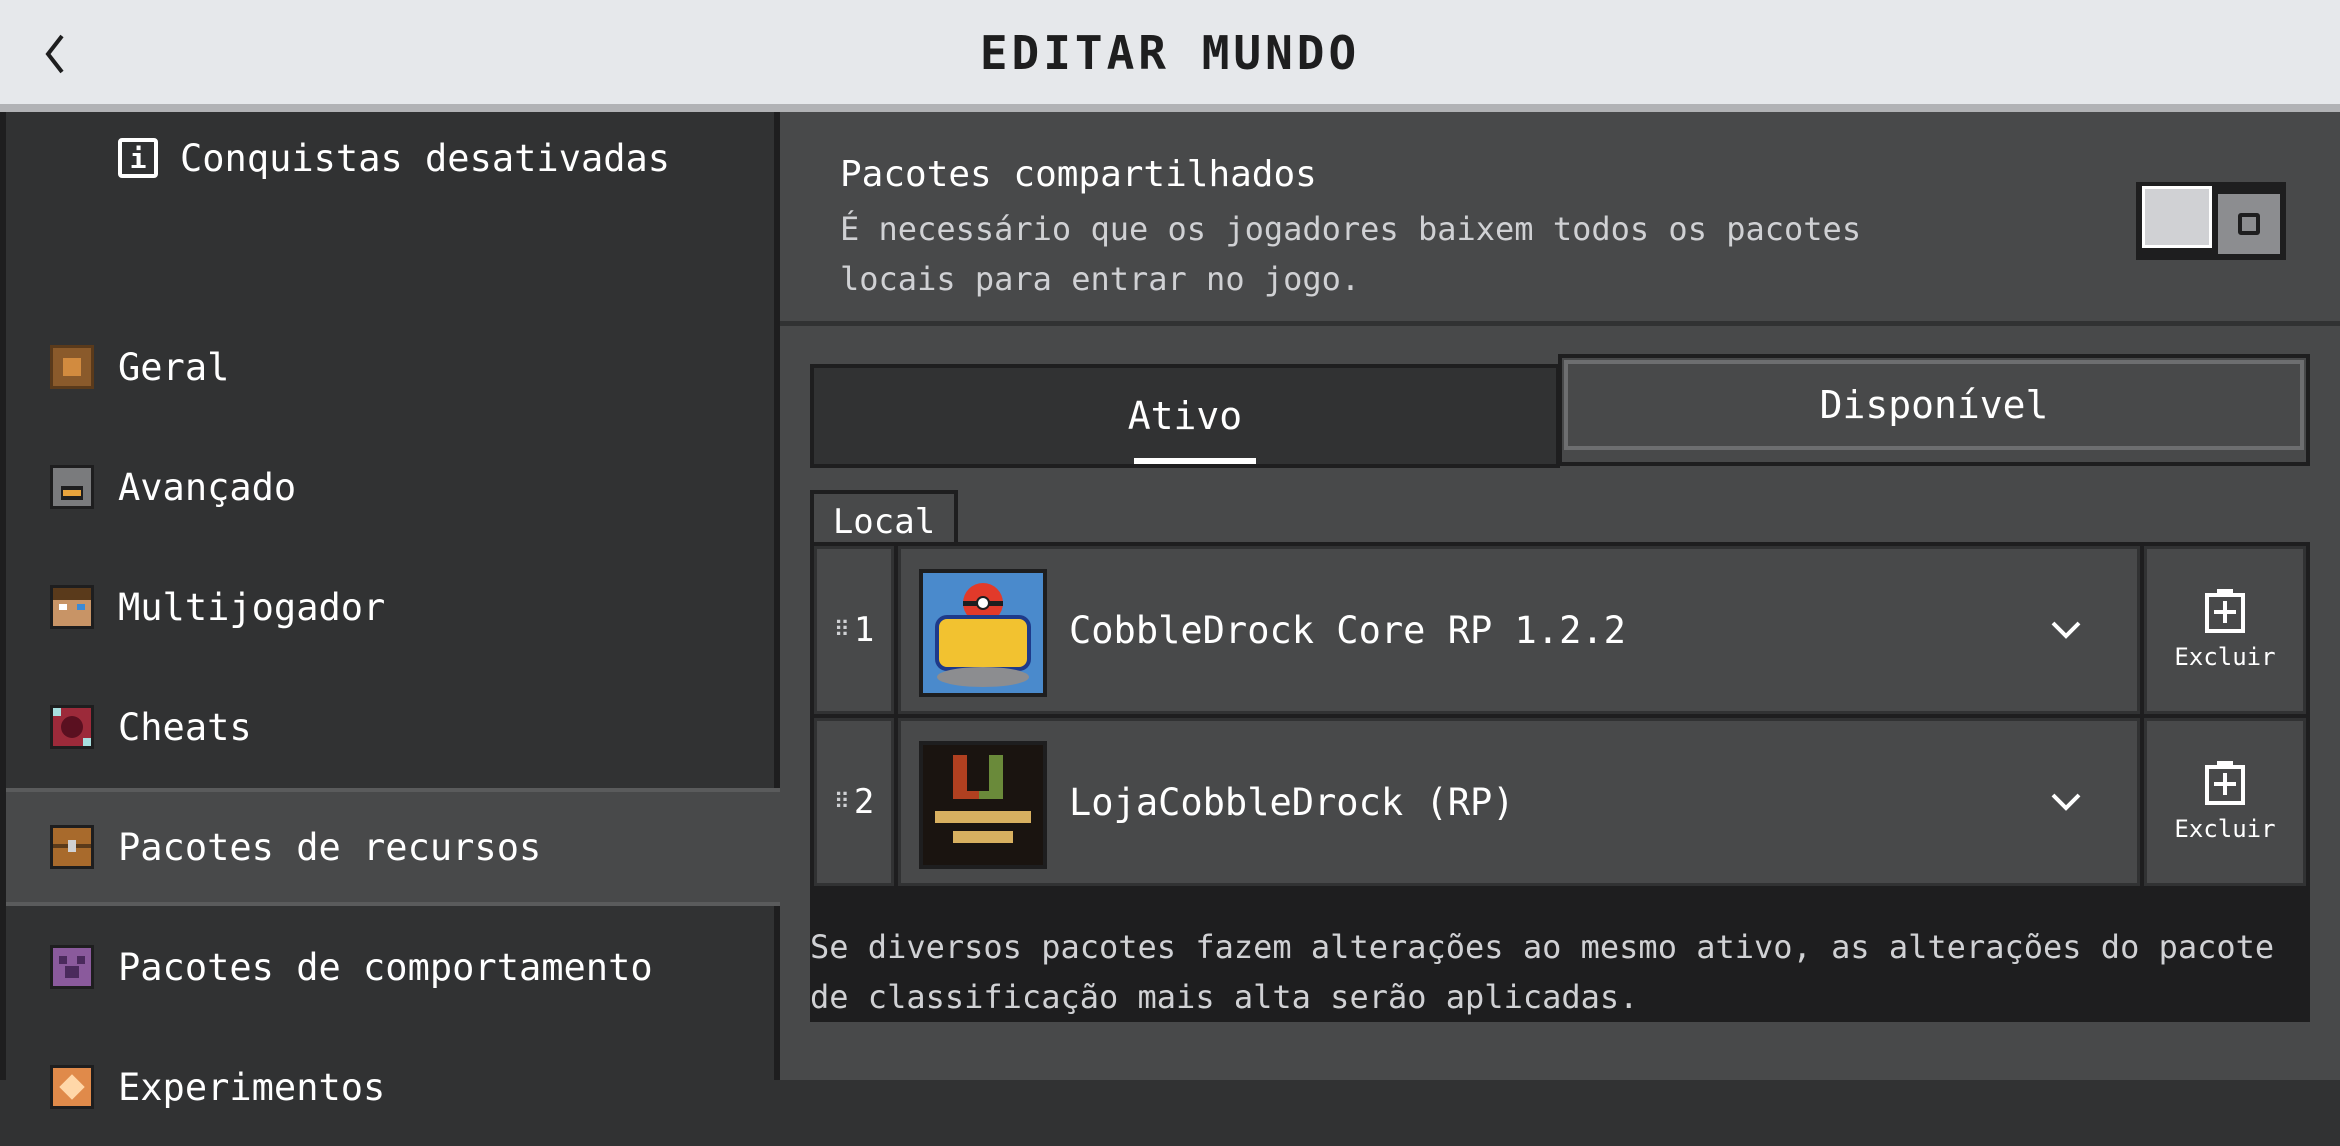  I want to click on experiment-icon, so click(72, 1087).